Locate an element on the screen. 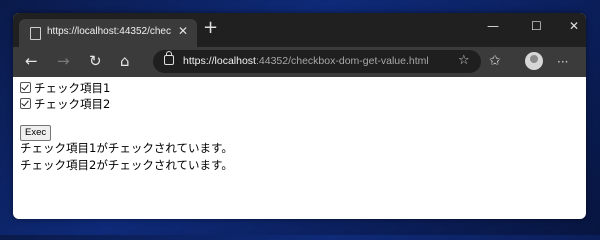 The image size is (600, 240). back-icon: ← is located at coordinates (31, 61).